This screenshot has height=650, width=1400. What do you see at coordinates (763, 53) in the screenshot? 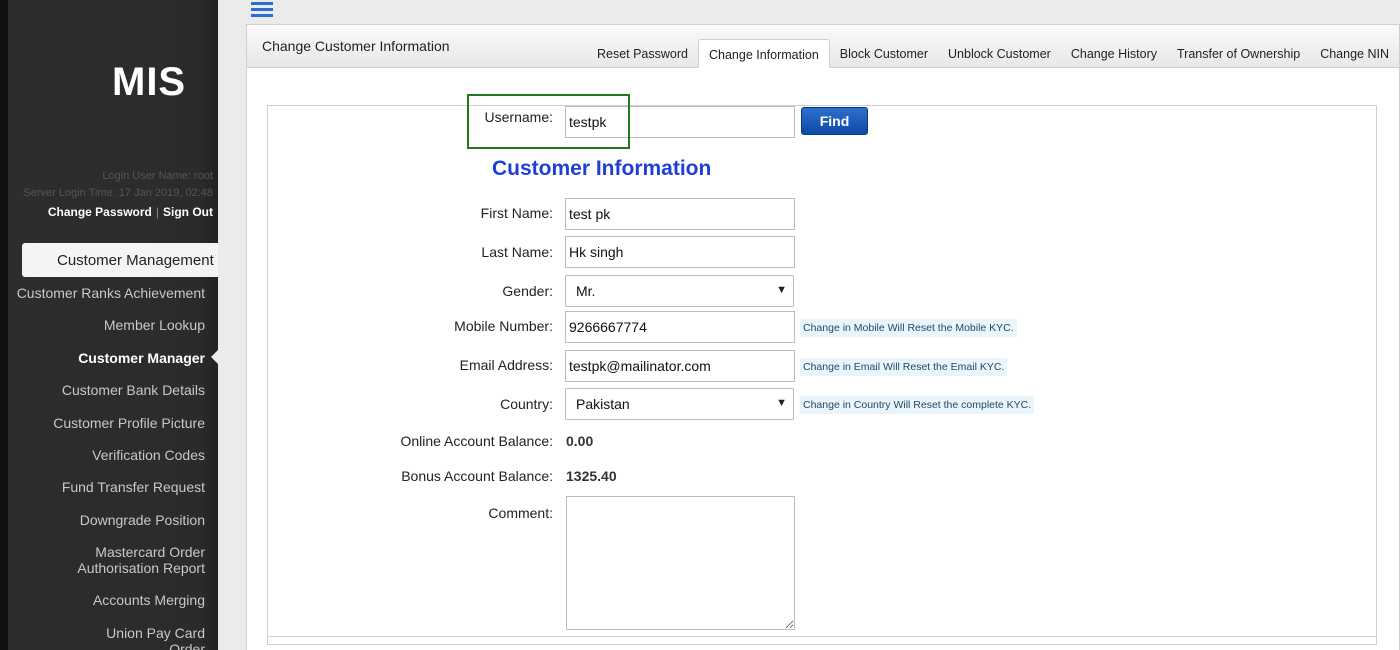
I see `tab-change-information: Change Information` at bounding box center [763, 53].